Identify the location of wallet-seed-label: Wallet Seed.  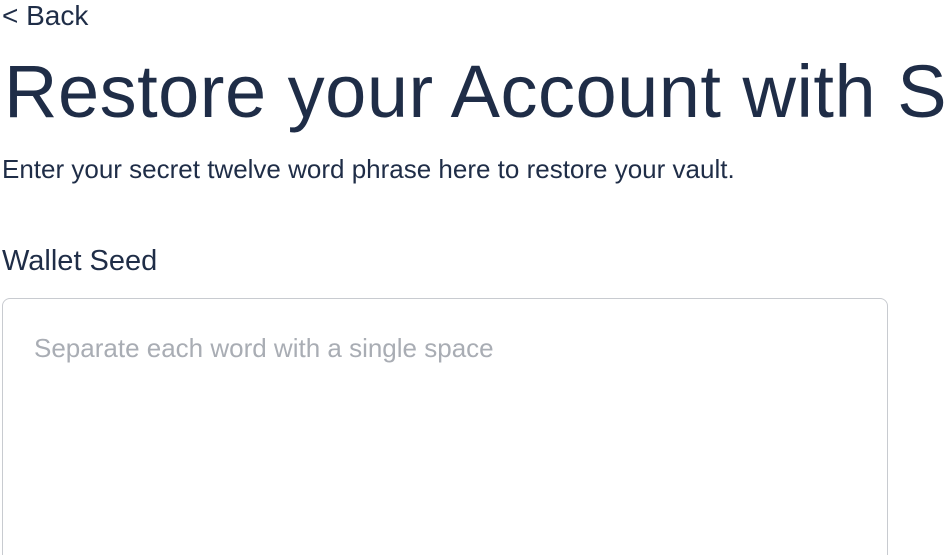
(80, 261).